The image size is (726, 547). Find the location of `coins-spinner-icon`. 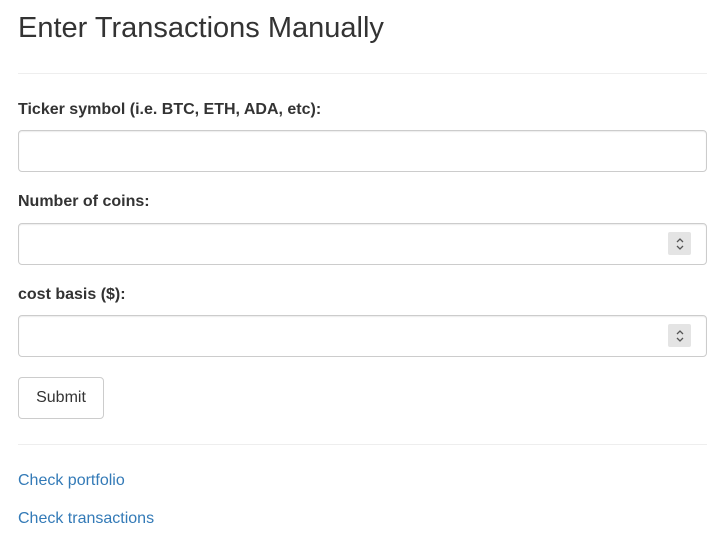

coins-spinner-icon is located at coordinates (679, 243).